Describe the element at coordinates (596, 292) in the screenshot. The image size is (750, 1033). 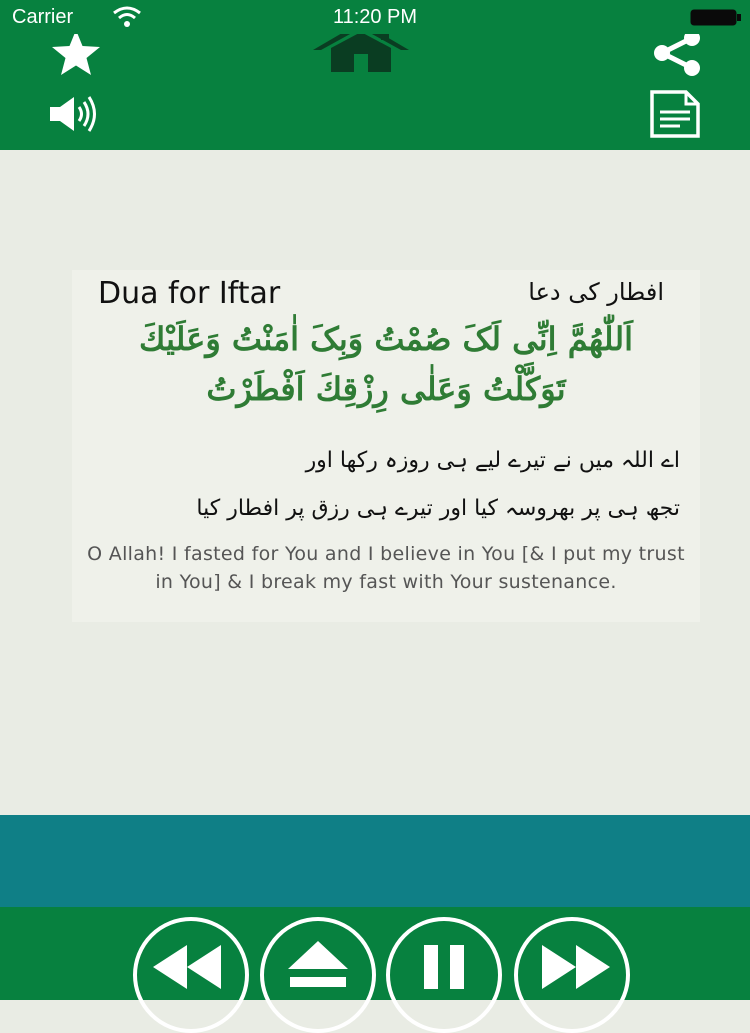
I see `dua-title-urdu: افطار کی دعا` at that location.